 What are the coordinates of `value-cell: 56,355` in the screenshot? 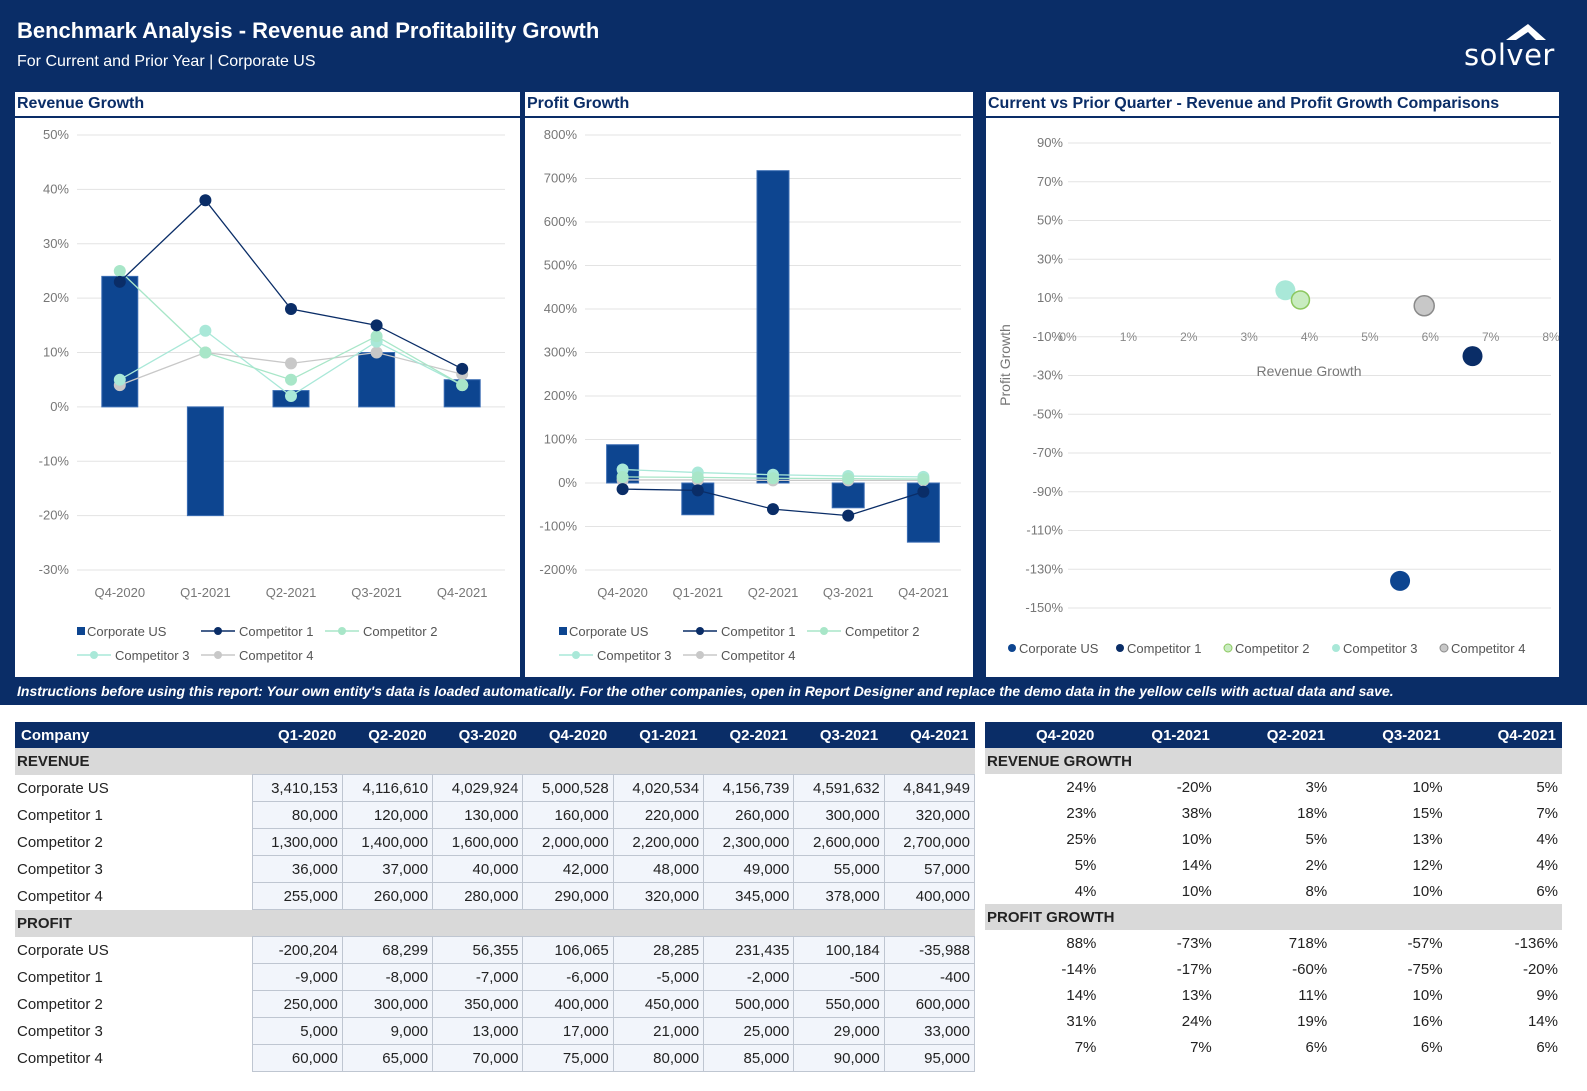 It's located at (478, 950).